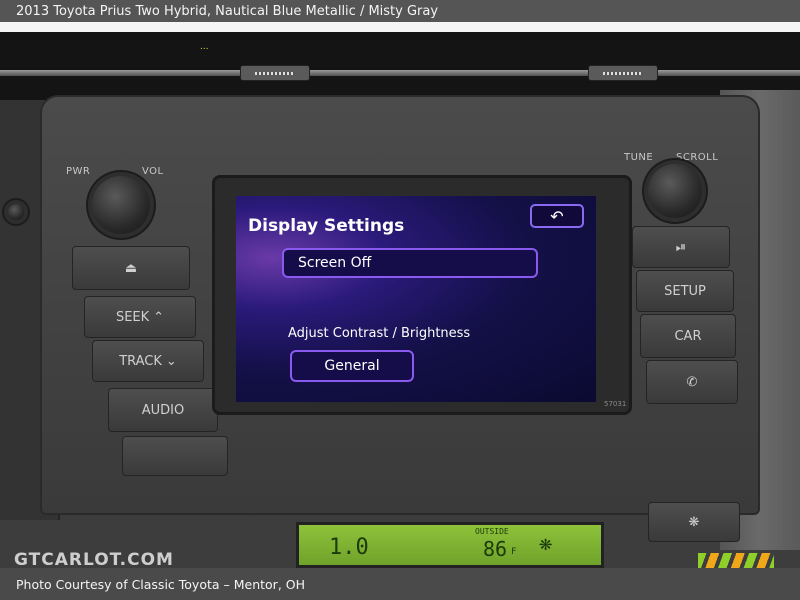 This screenshot has height=600, width=800. I want to click on chevron-down-icon: ⌄, so click(171, 361).